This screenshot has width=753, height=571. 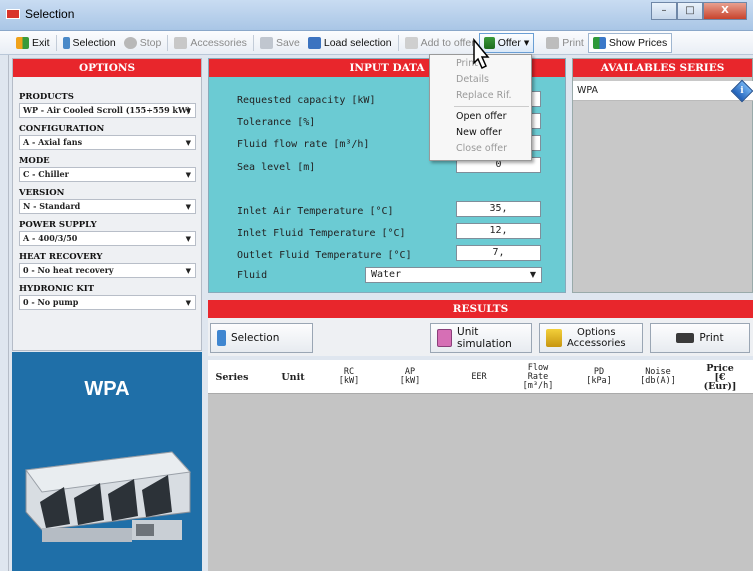 What do you see at coordinates (42, 193) in the screenshot?
I see `version-label: VERSION` at bounding box center [42, 193].